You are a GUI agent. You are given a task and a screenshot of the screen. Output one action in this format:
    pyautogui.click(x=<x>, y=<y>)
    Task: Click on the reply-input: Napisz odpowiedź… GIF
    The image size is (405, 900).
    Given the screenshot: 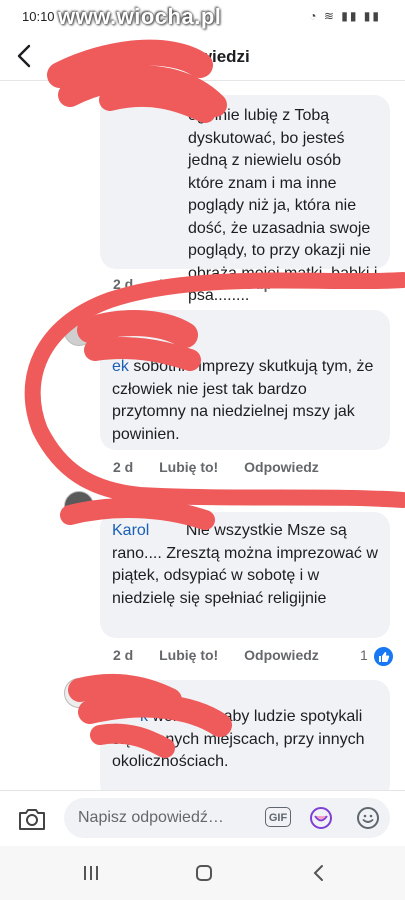 What is the action you would take?
    pyautogui.click(x=227, y=818)
    